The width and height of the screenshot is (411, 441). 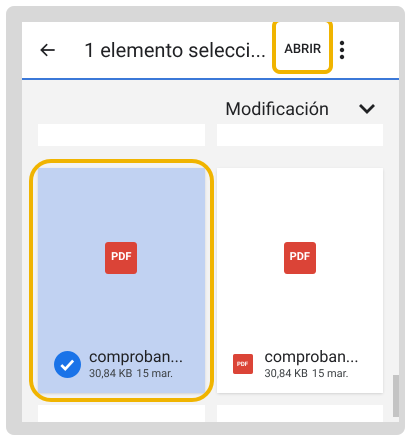 I want to click on more-options-icon, so click(x=342, y=50).